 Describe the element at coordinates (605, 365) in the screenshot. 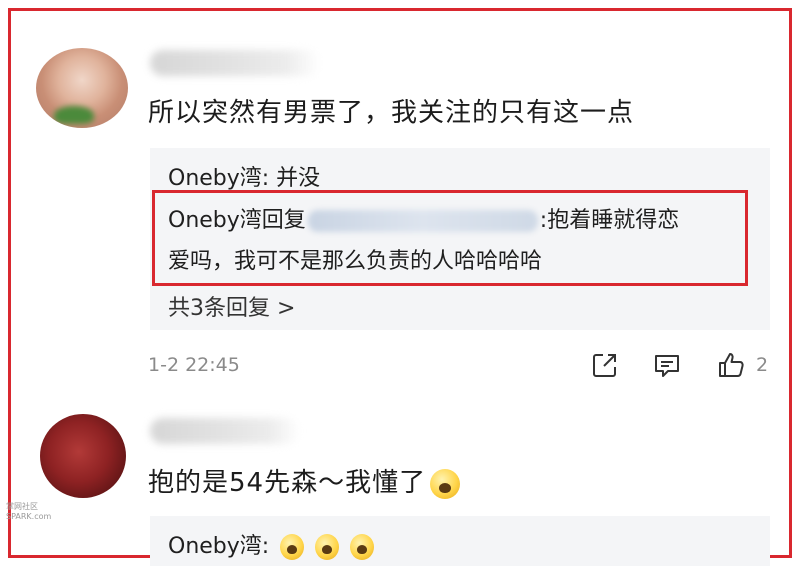

I see `share-icon` at that location.